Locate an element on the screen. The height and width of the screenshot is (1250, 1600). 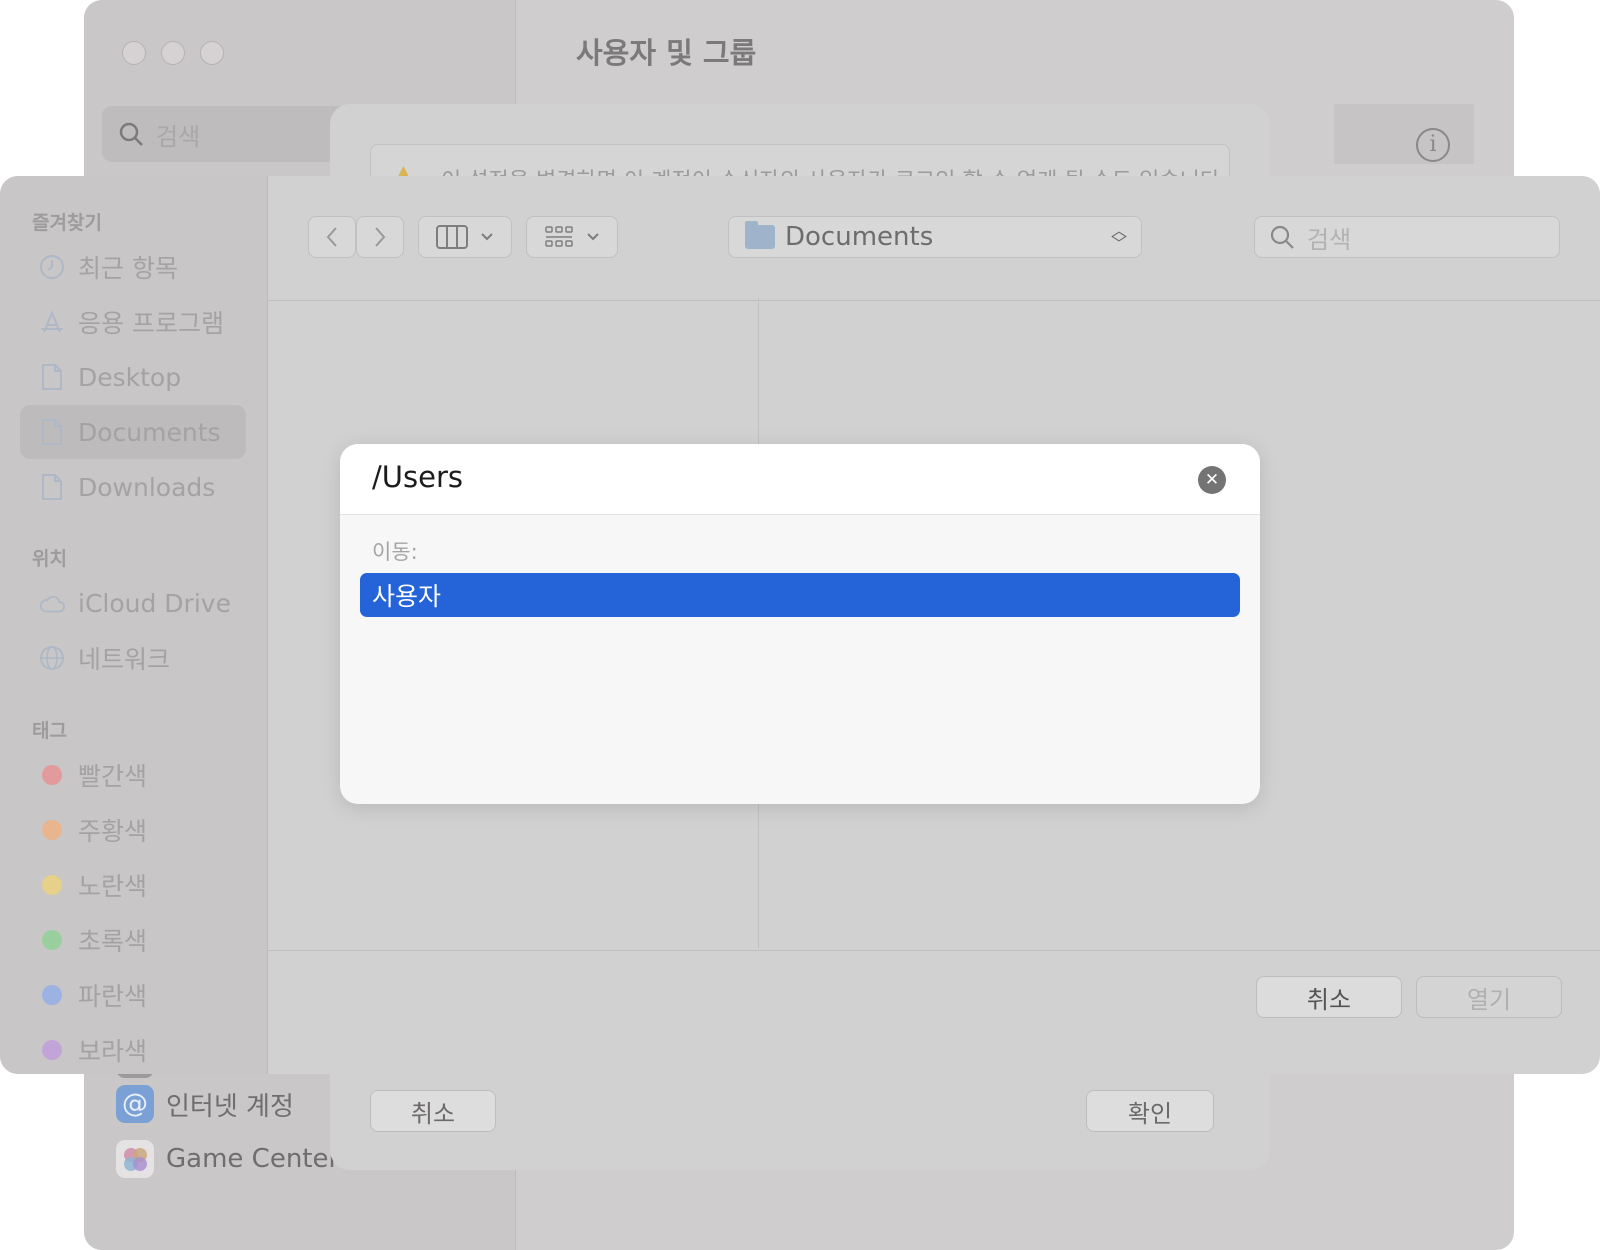
sidebar-tag-yellow: 노란색 is located at coordinates (133, 885).